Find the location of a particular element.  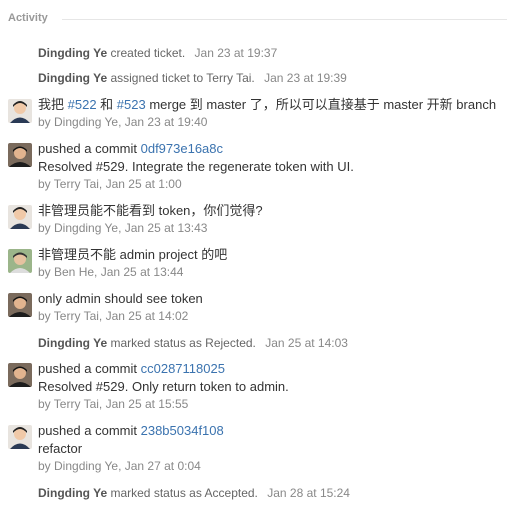

commit-hash-link: cc0287118025 is located at coordinates (183, 368).